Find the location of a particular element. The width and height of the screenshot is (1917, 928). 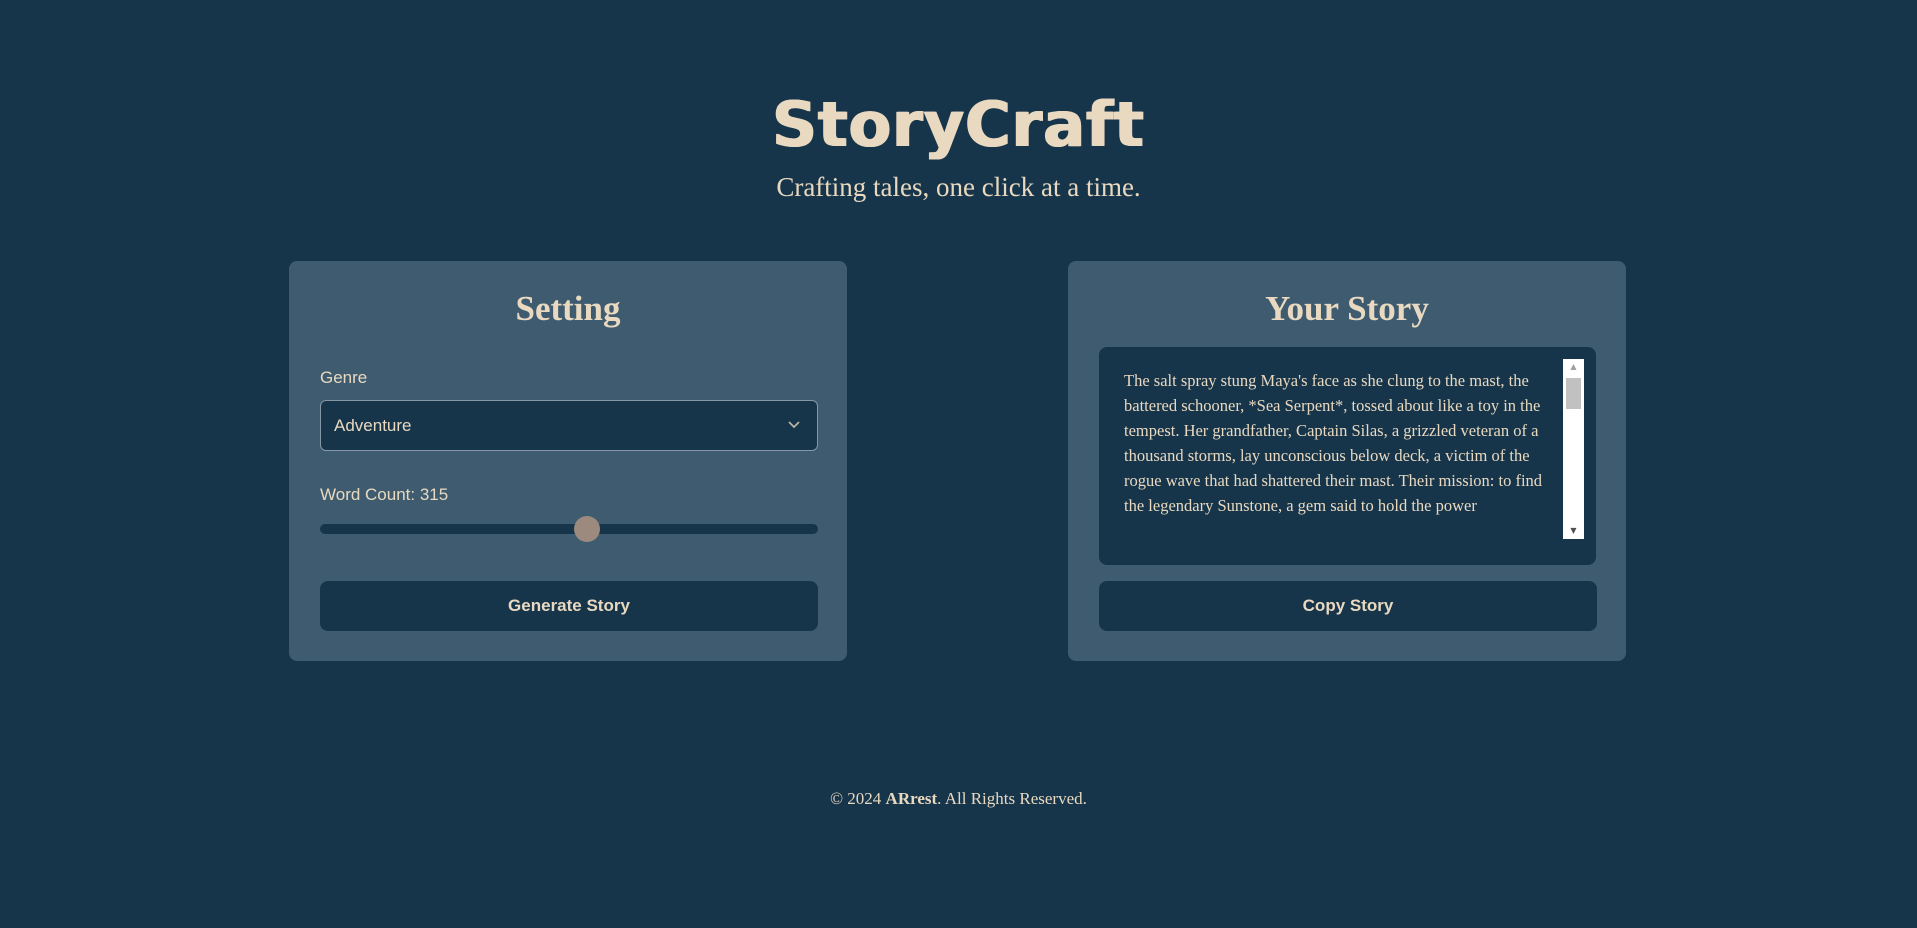

footer-copyright: © 2024 is located at coordinates (858, 798).